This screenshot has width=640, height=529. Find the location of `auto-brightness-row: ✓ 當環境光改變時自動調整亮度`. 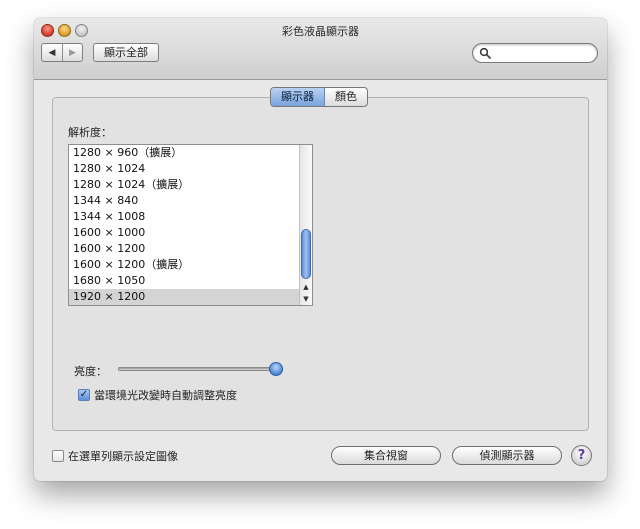

auto-brightness-row: ✓ 當環境光改變時自動調整亮度 is located at coordinates (157, 395).